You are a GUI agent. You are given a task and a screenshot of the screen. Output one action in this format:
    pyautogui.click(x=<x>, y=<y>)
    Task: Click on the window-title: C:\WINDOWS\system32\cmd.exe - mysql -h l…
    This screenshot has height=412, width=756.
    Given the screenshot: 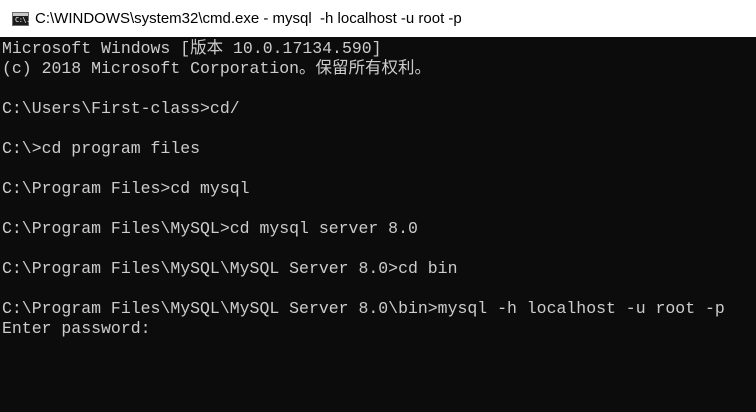 What is the action you would take?
    pyautogui.click(x=248, y=18)
    